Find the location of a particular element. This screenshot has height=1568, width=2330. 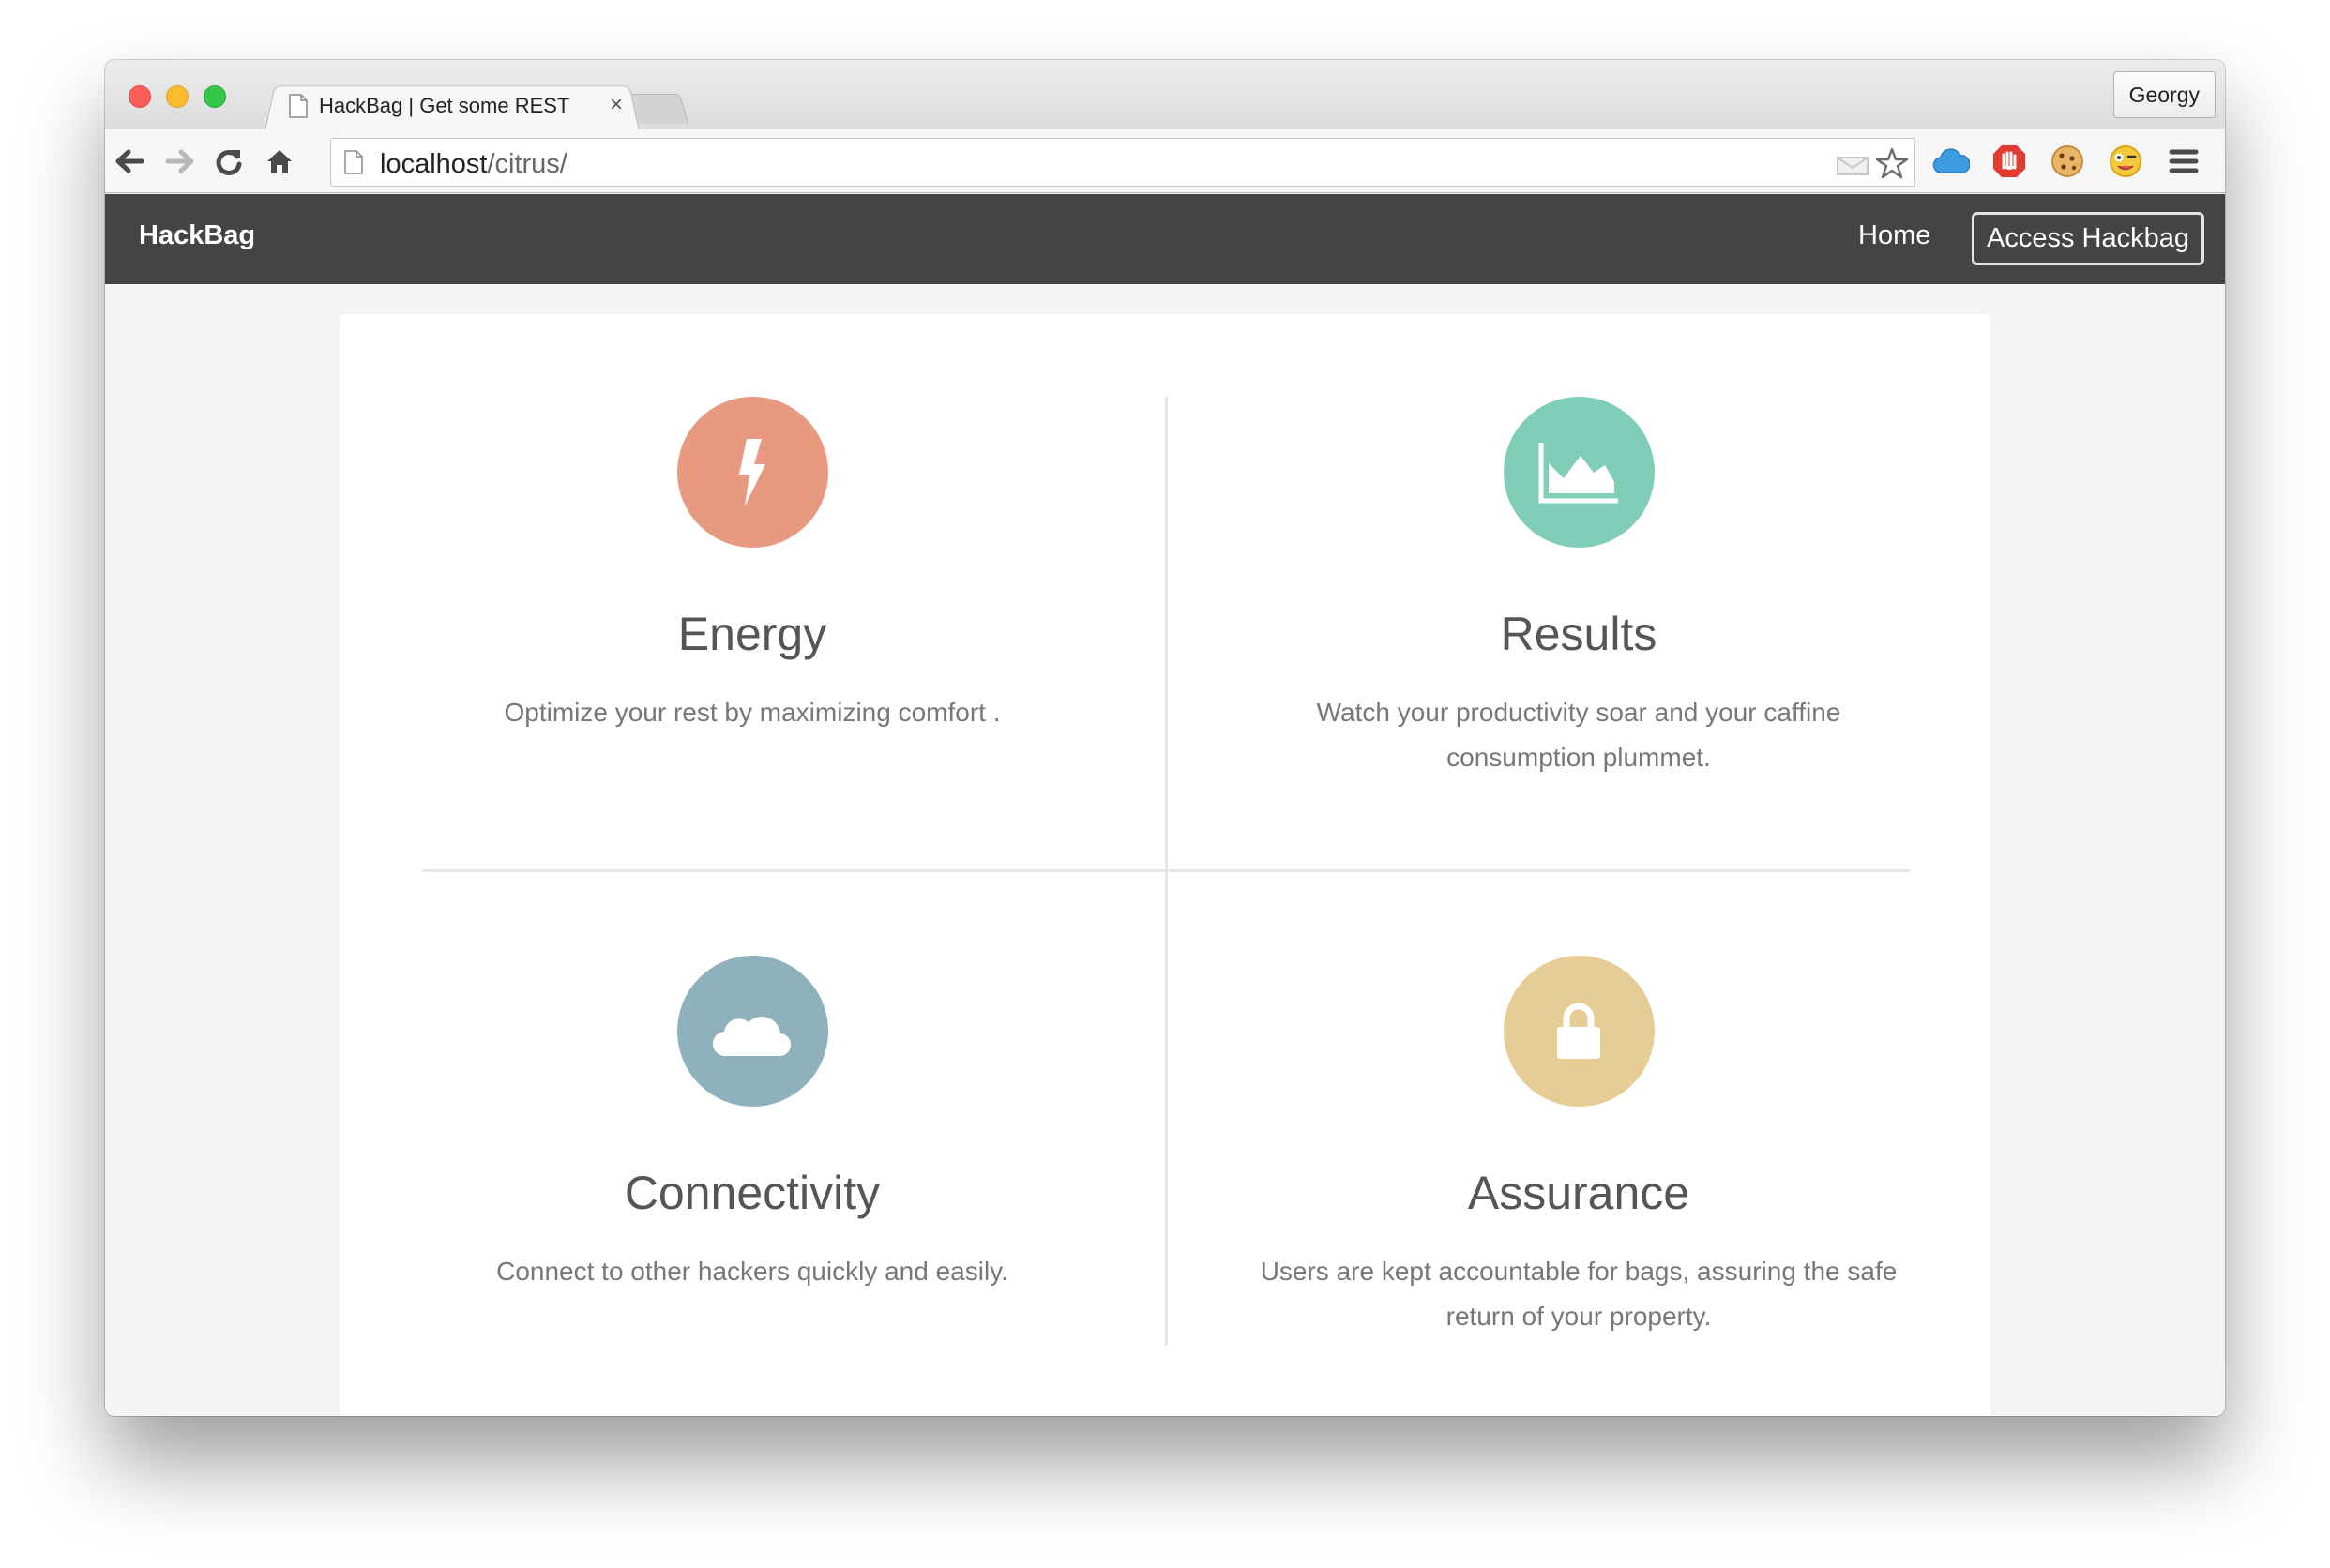

adblock-hand-icon is located at coordinates (2009, 161).